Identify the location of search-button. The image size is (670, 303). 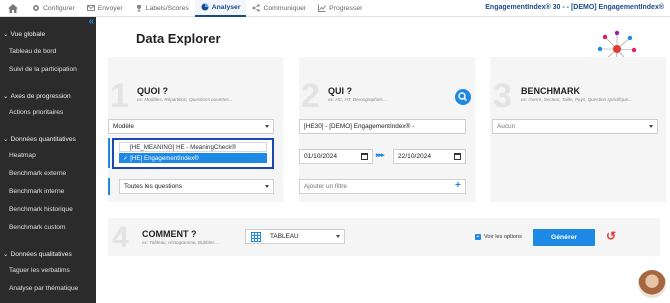
(463, 97).